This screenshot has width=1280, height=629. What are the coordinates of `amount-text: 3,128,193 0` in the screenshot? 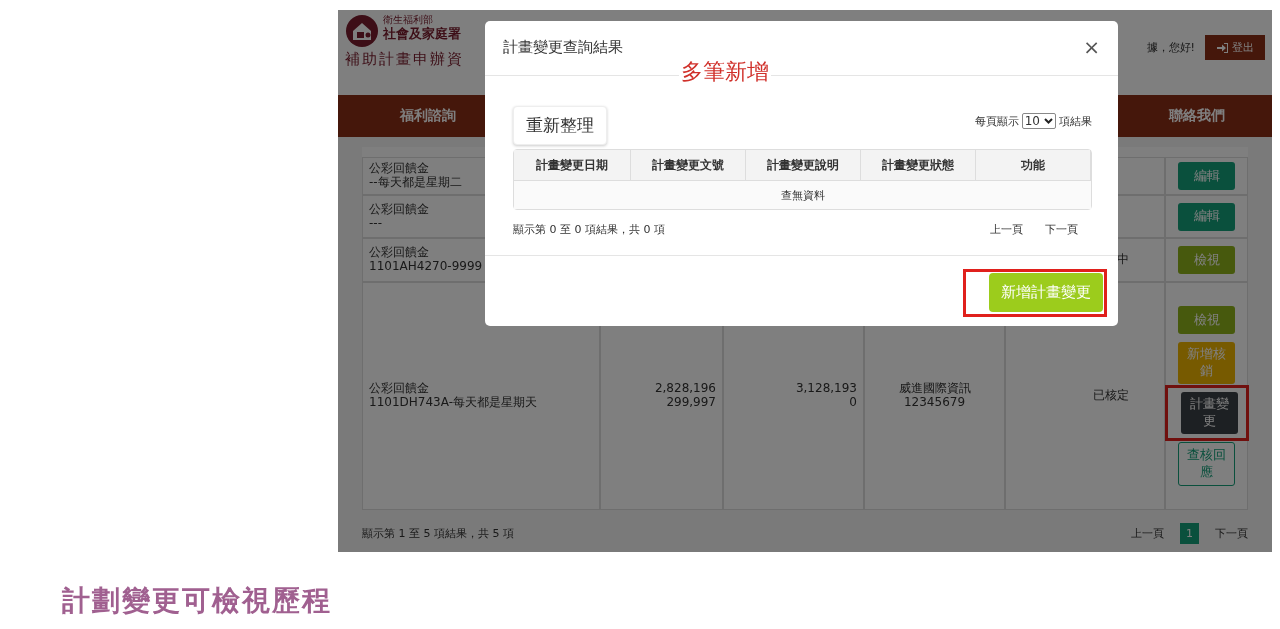 It's located at (826, 396).